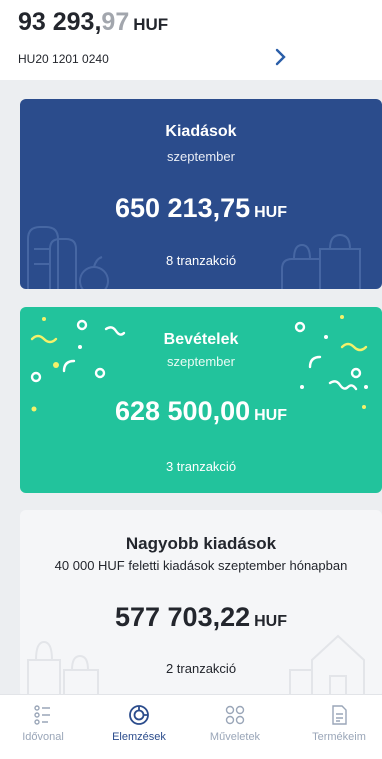  I want to click on expenses-amount: 650 213,75 HUF, so click(201, 208).